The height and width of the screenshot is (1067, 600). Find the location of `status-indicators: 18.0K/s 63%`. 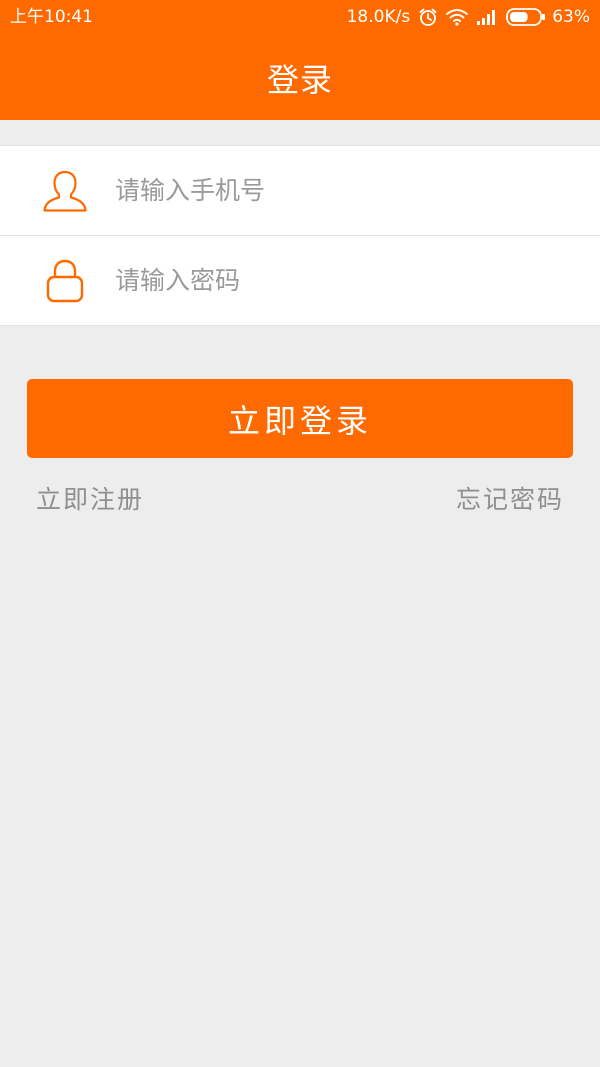

status-indicators: 18.0K/s 63% is located at coordinates (468, 17).